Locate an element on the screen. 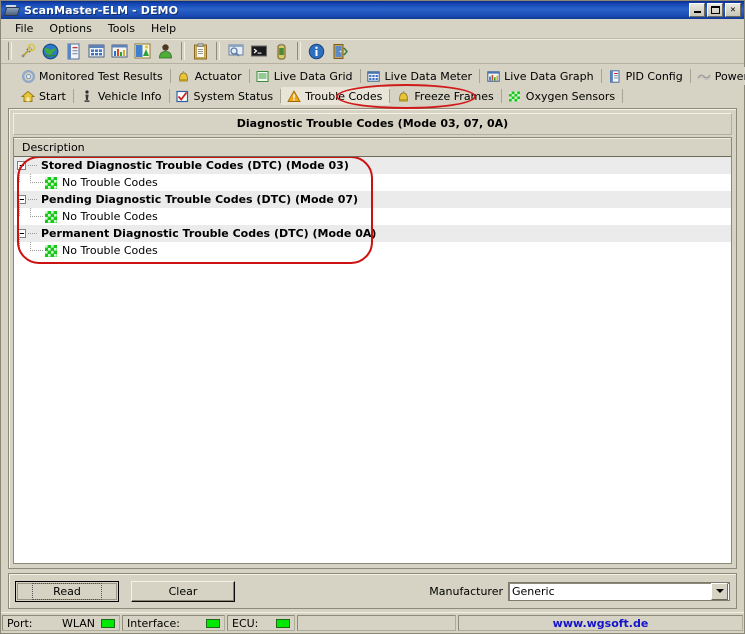  tab-label: Trouble Codes is located at coordinates (344, 96).